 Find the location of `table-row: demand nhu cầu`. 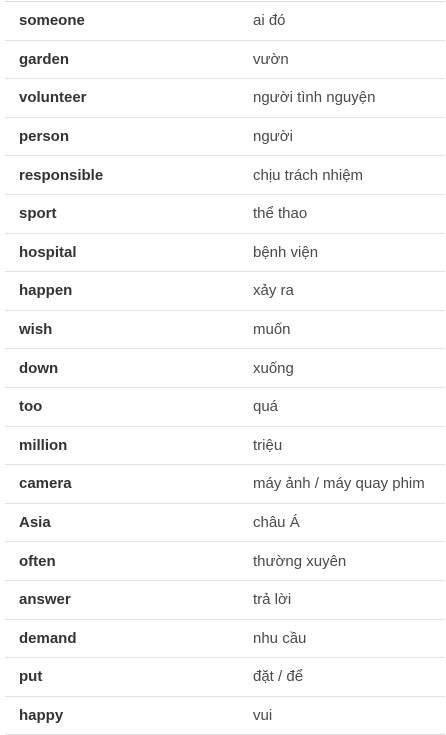

table-row: demand nhu cầu is located at coordinates (225, 638).